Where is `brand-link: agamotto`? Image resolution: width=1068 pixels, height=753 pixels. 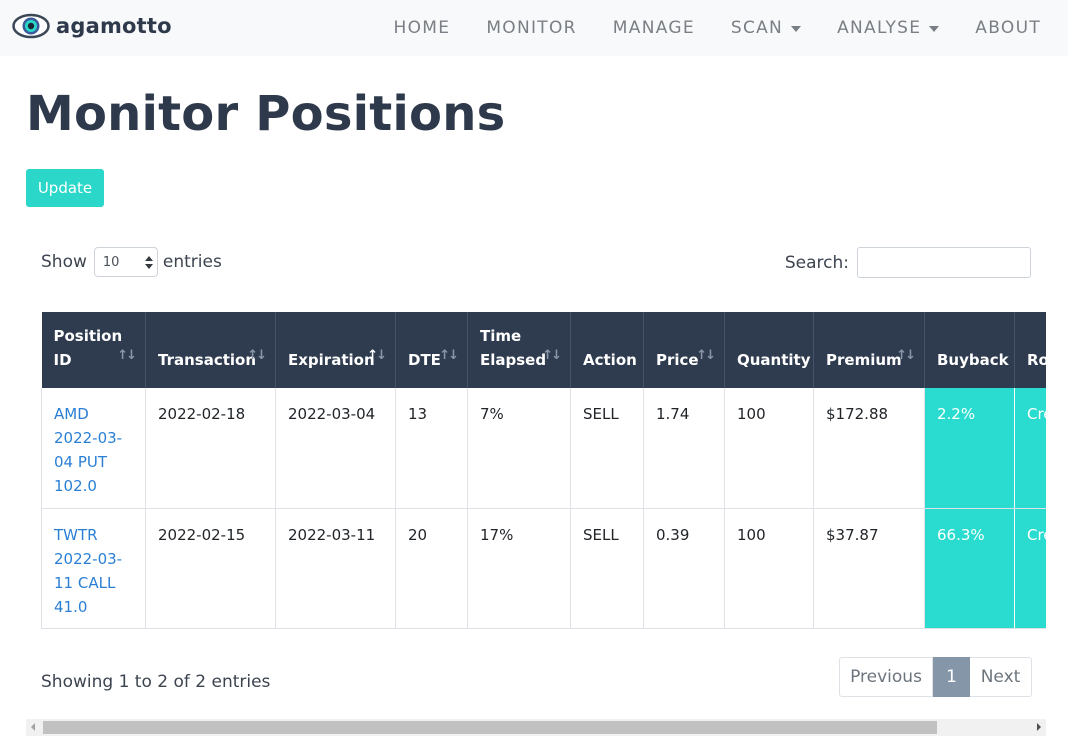 brand-link: agamotto is located at coordinates (92, 26).